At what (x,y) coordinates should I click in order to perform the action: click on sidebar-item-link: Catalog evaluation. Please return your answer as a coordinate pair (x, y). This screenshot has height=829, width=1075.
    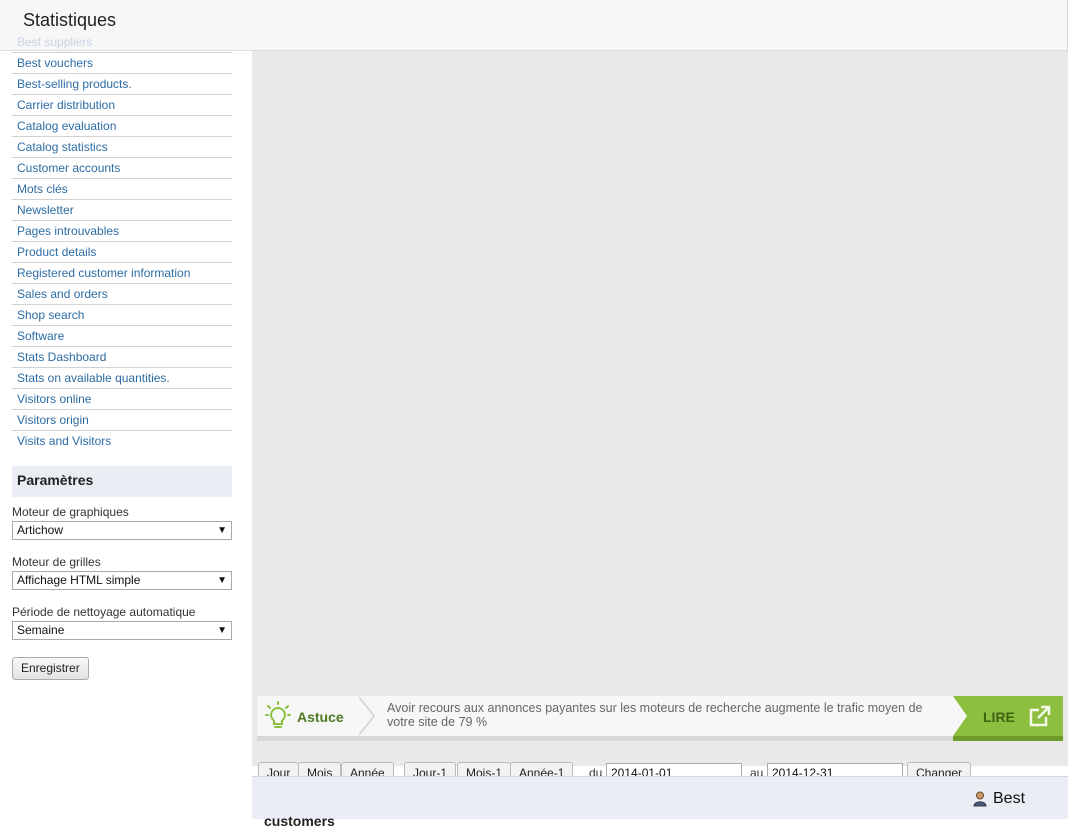
    Looking at the image, I should click on (122, 126).